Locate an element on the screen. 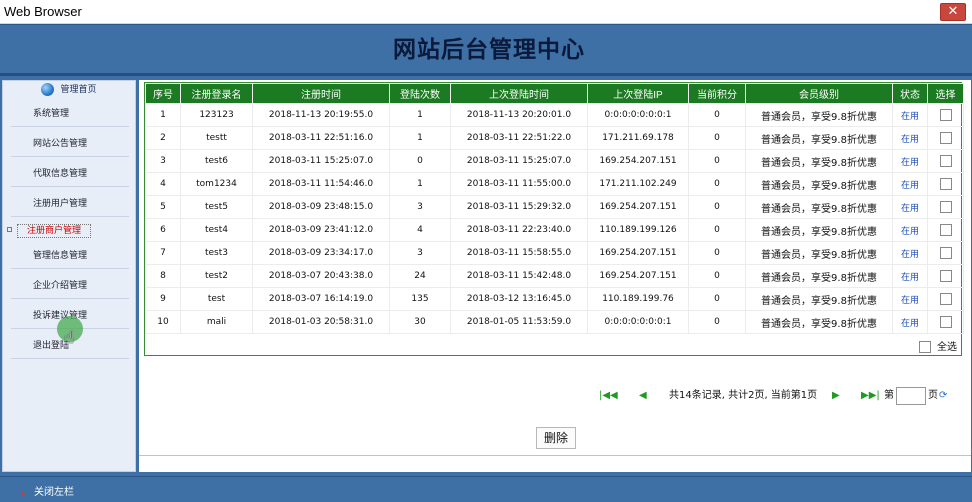 This screenshot has height=502, width=972. last-page-icon: ▶▶| is located at coordinates (870, 396).